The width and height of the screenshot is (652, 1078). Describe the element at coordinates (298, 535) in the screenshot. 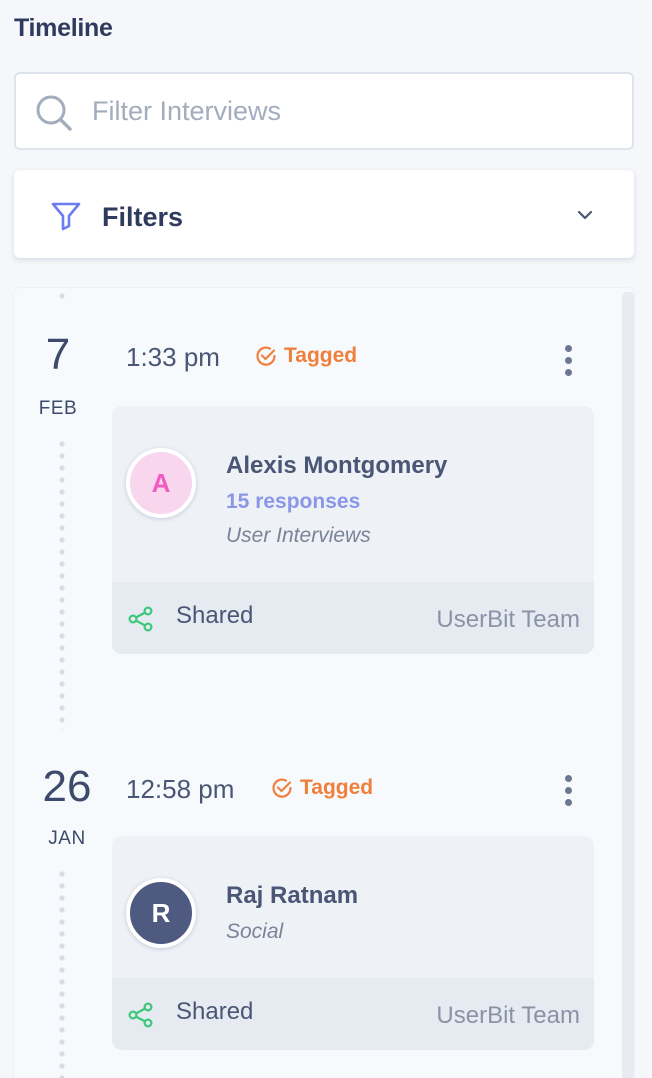

I see `participant-source: User Interviews` at that location.